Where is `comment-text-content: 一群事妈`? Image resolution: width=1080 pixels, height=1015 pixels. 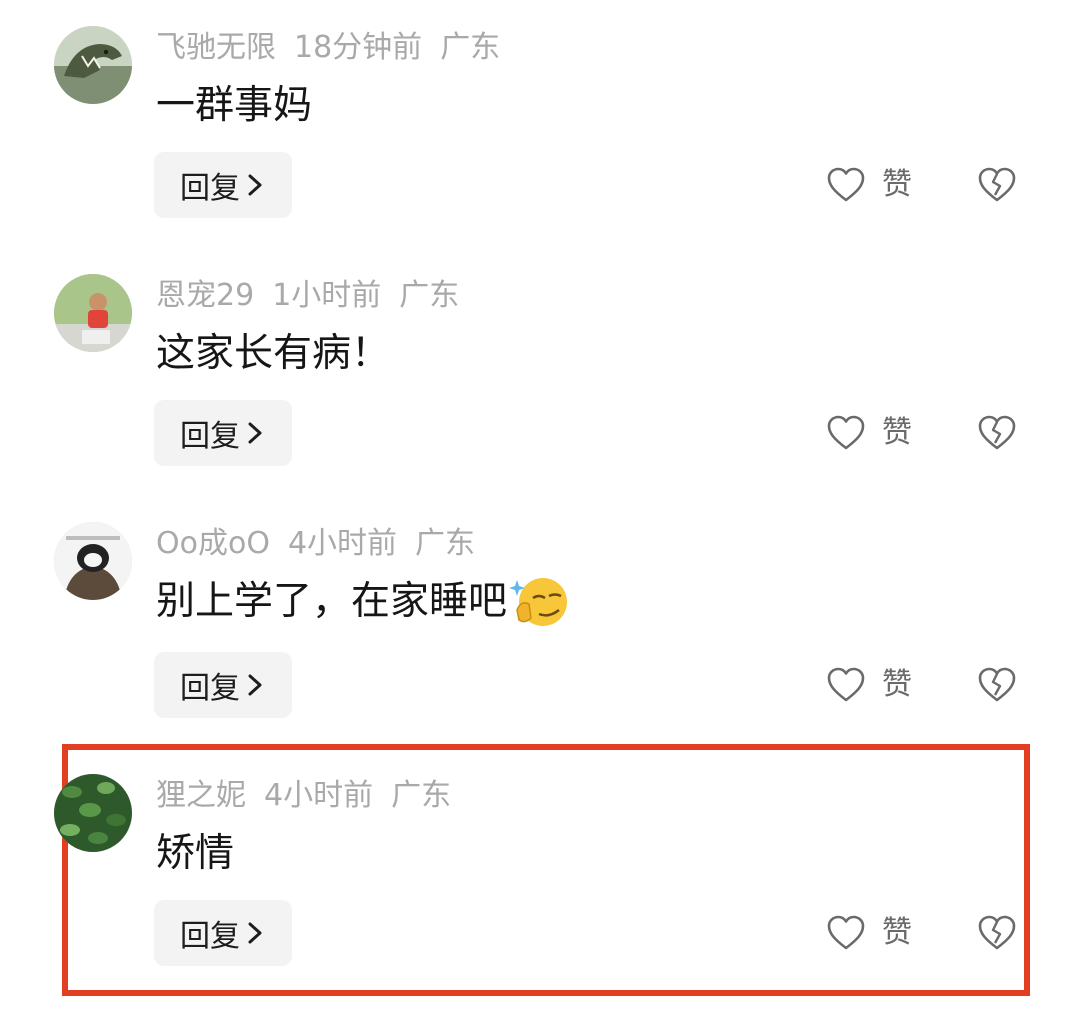 comment-text-content: 一群事妈 is located at coordinates (234, 105).